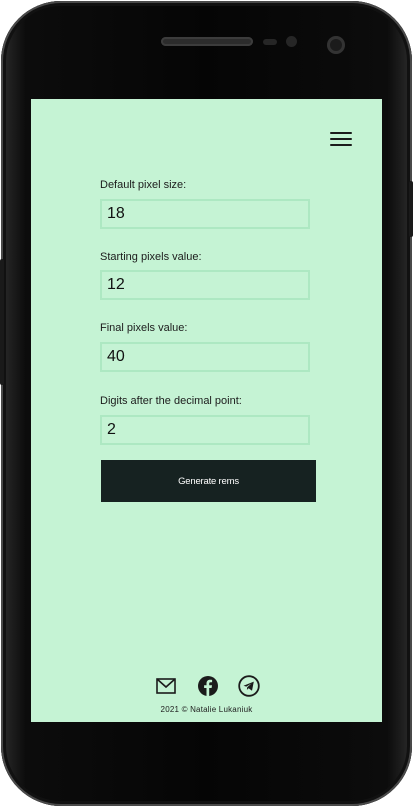 Image resolution: width=414 pixels, height=808 pixels. What do you see at coordinates (144, 328) in the screenshot?
I see `final-pixels-label: Final pixels value:` at bounding box center [144, 328].